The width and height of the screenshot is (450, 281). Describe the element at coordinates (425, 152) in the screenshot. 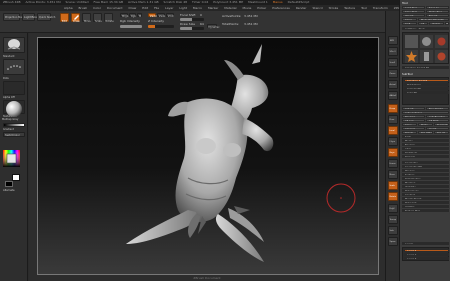

I see `distribute-section: Distribute` at that location.